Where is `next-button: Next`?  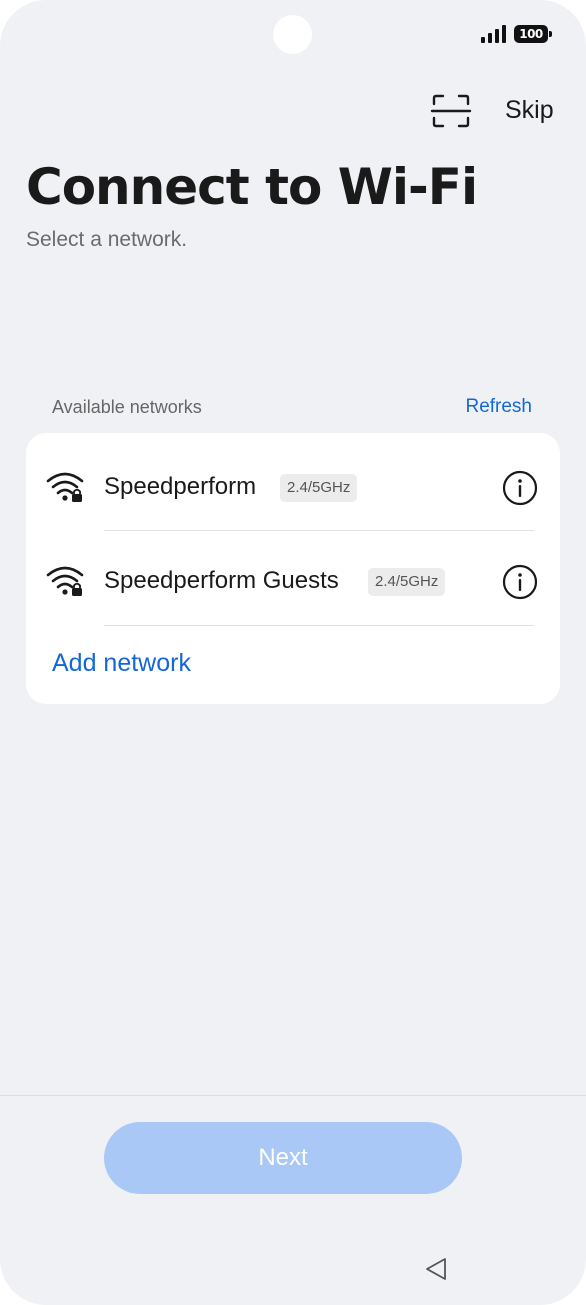 next-button: Next is located at coordinates (283, 1158).